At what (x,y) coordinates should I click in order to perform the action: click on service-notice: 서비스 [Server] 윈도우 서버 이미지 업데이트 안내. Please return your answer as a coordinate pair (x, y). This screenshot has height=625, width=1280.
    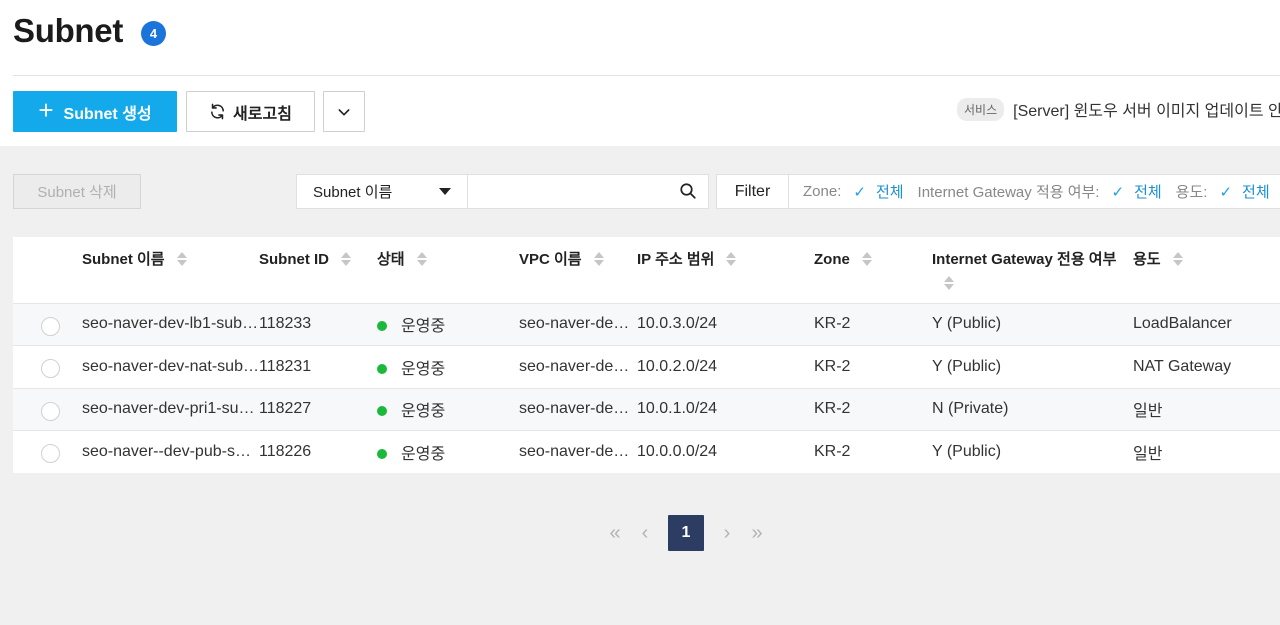
    Looking at the image, I should click on (1118, 109).